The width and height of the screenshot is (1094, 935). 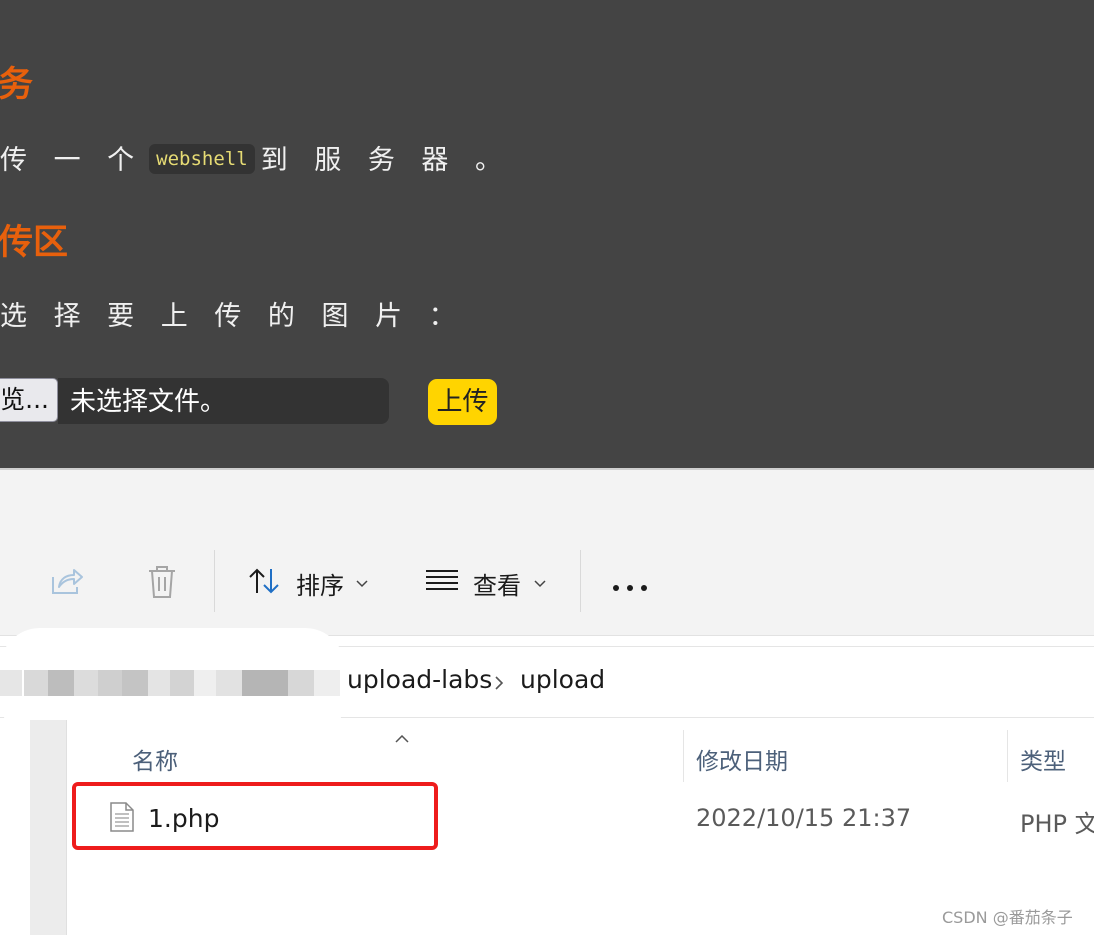 I want to click on select-prompt: 选 择 要 上 传 的 图 片 ：, so click(x=232, y=316).